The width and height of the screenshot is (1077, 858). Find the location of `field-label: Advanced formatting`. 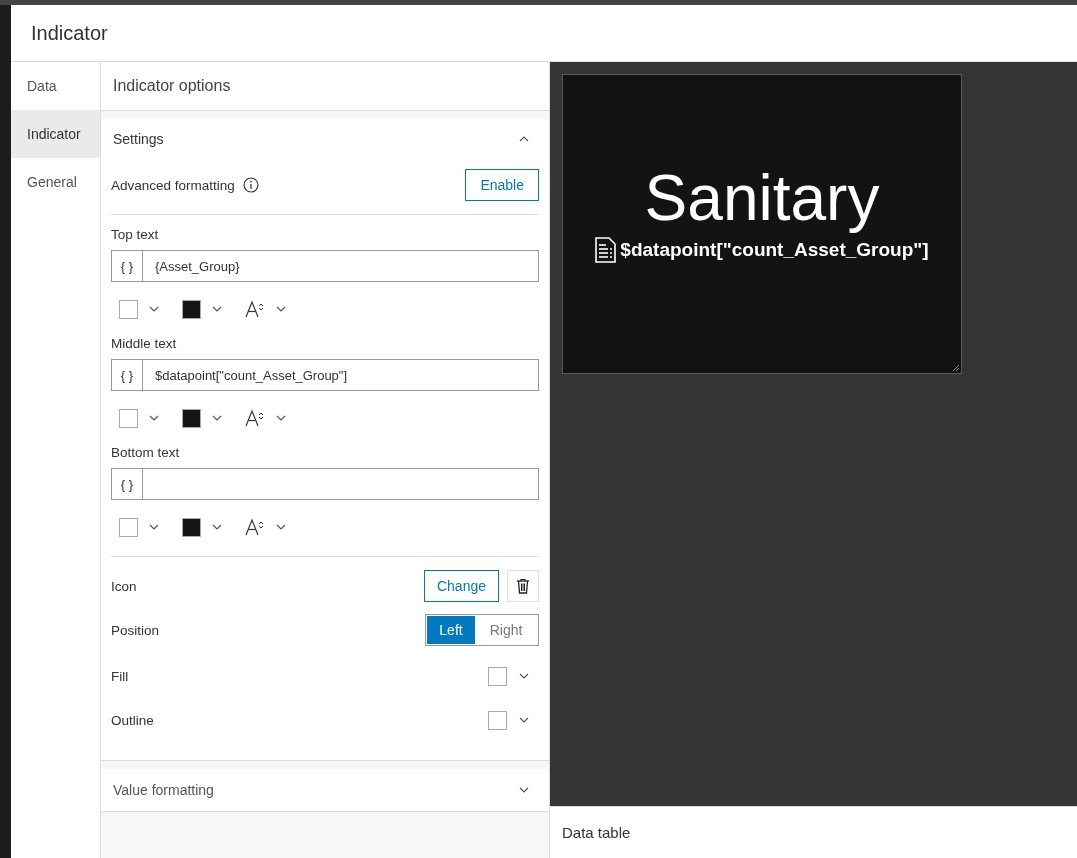

field-label: Advanced formatting is located at coordinates (173, 185).